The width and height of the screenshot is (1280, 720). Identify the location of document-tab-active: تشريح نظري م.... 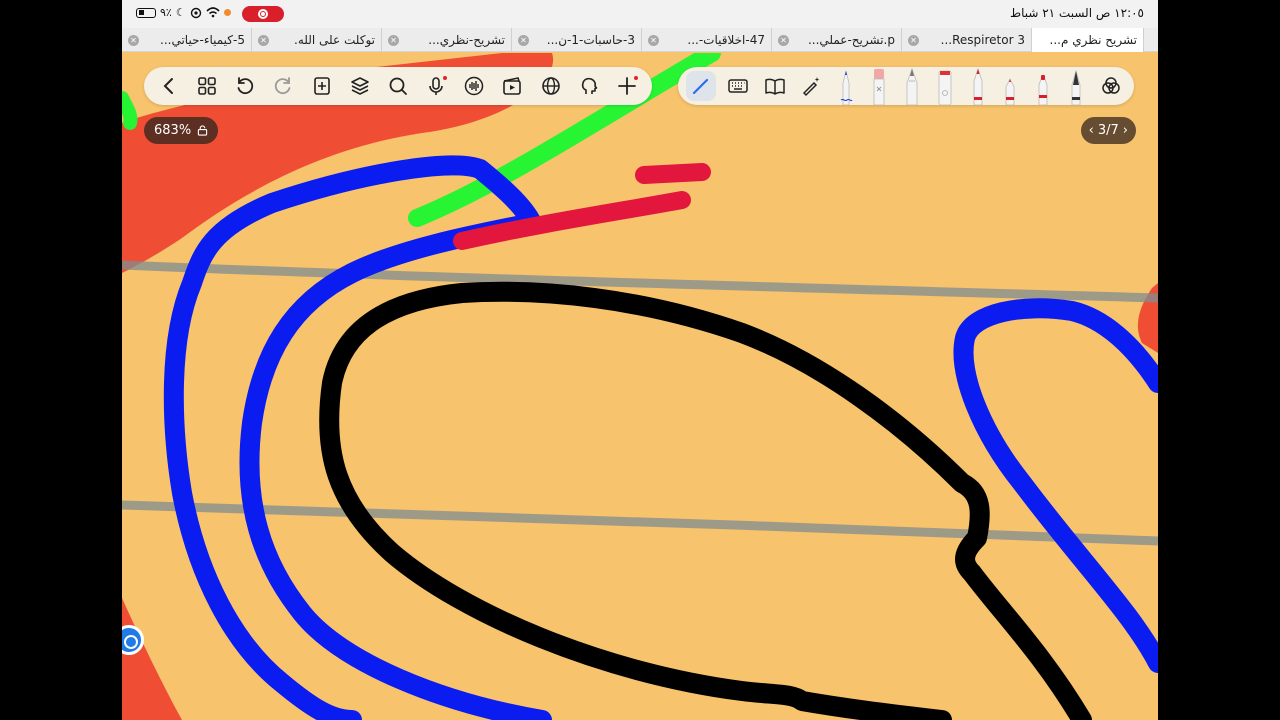
(1088, 40).